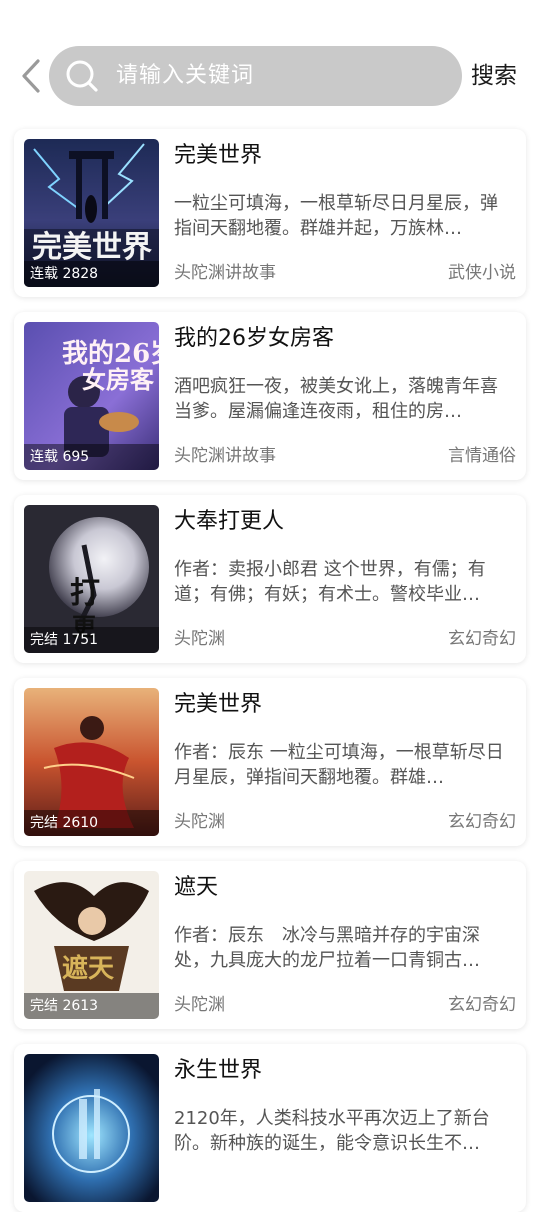 This screenshot has height=1212, width=540. I want to click on book-cover-image, so click(91, 1128).